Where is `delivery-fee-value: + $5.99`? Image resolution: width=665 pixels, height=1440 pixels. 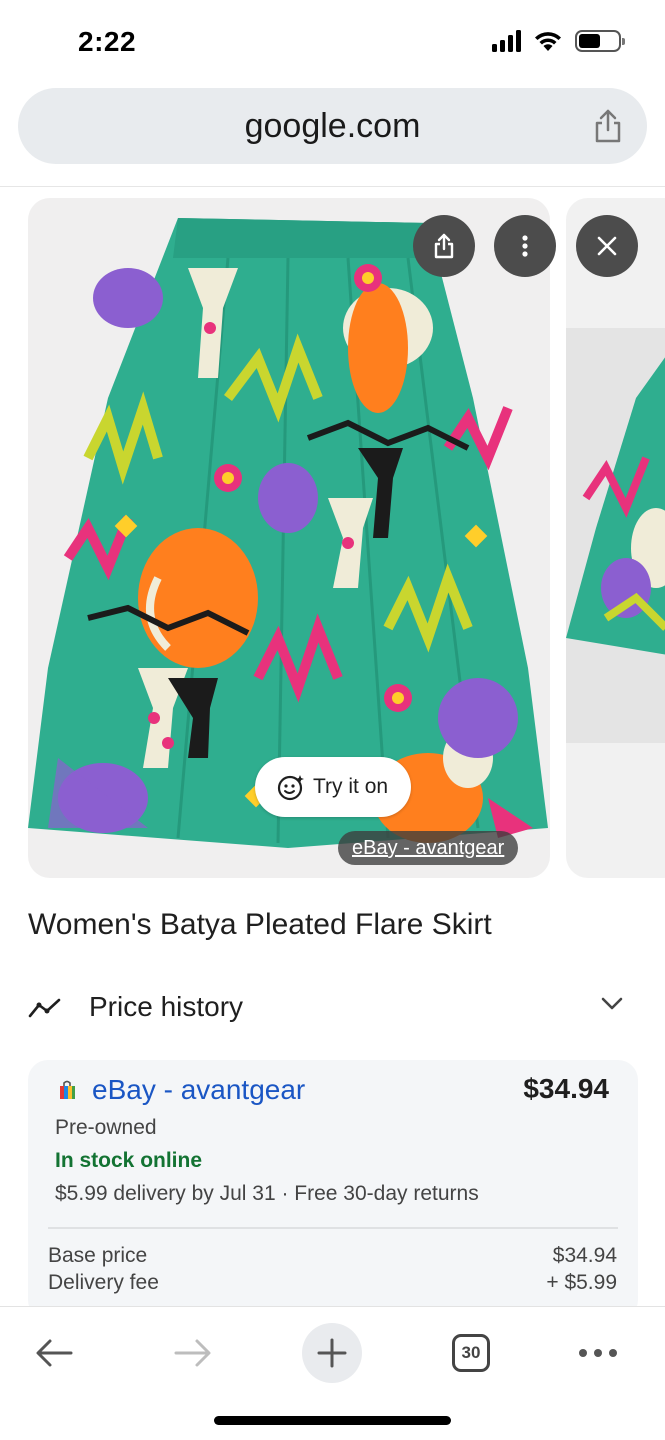 delivery-fee-value: + $5.99 is located at coordinates (581, 1282).